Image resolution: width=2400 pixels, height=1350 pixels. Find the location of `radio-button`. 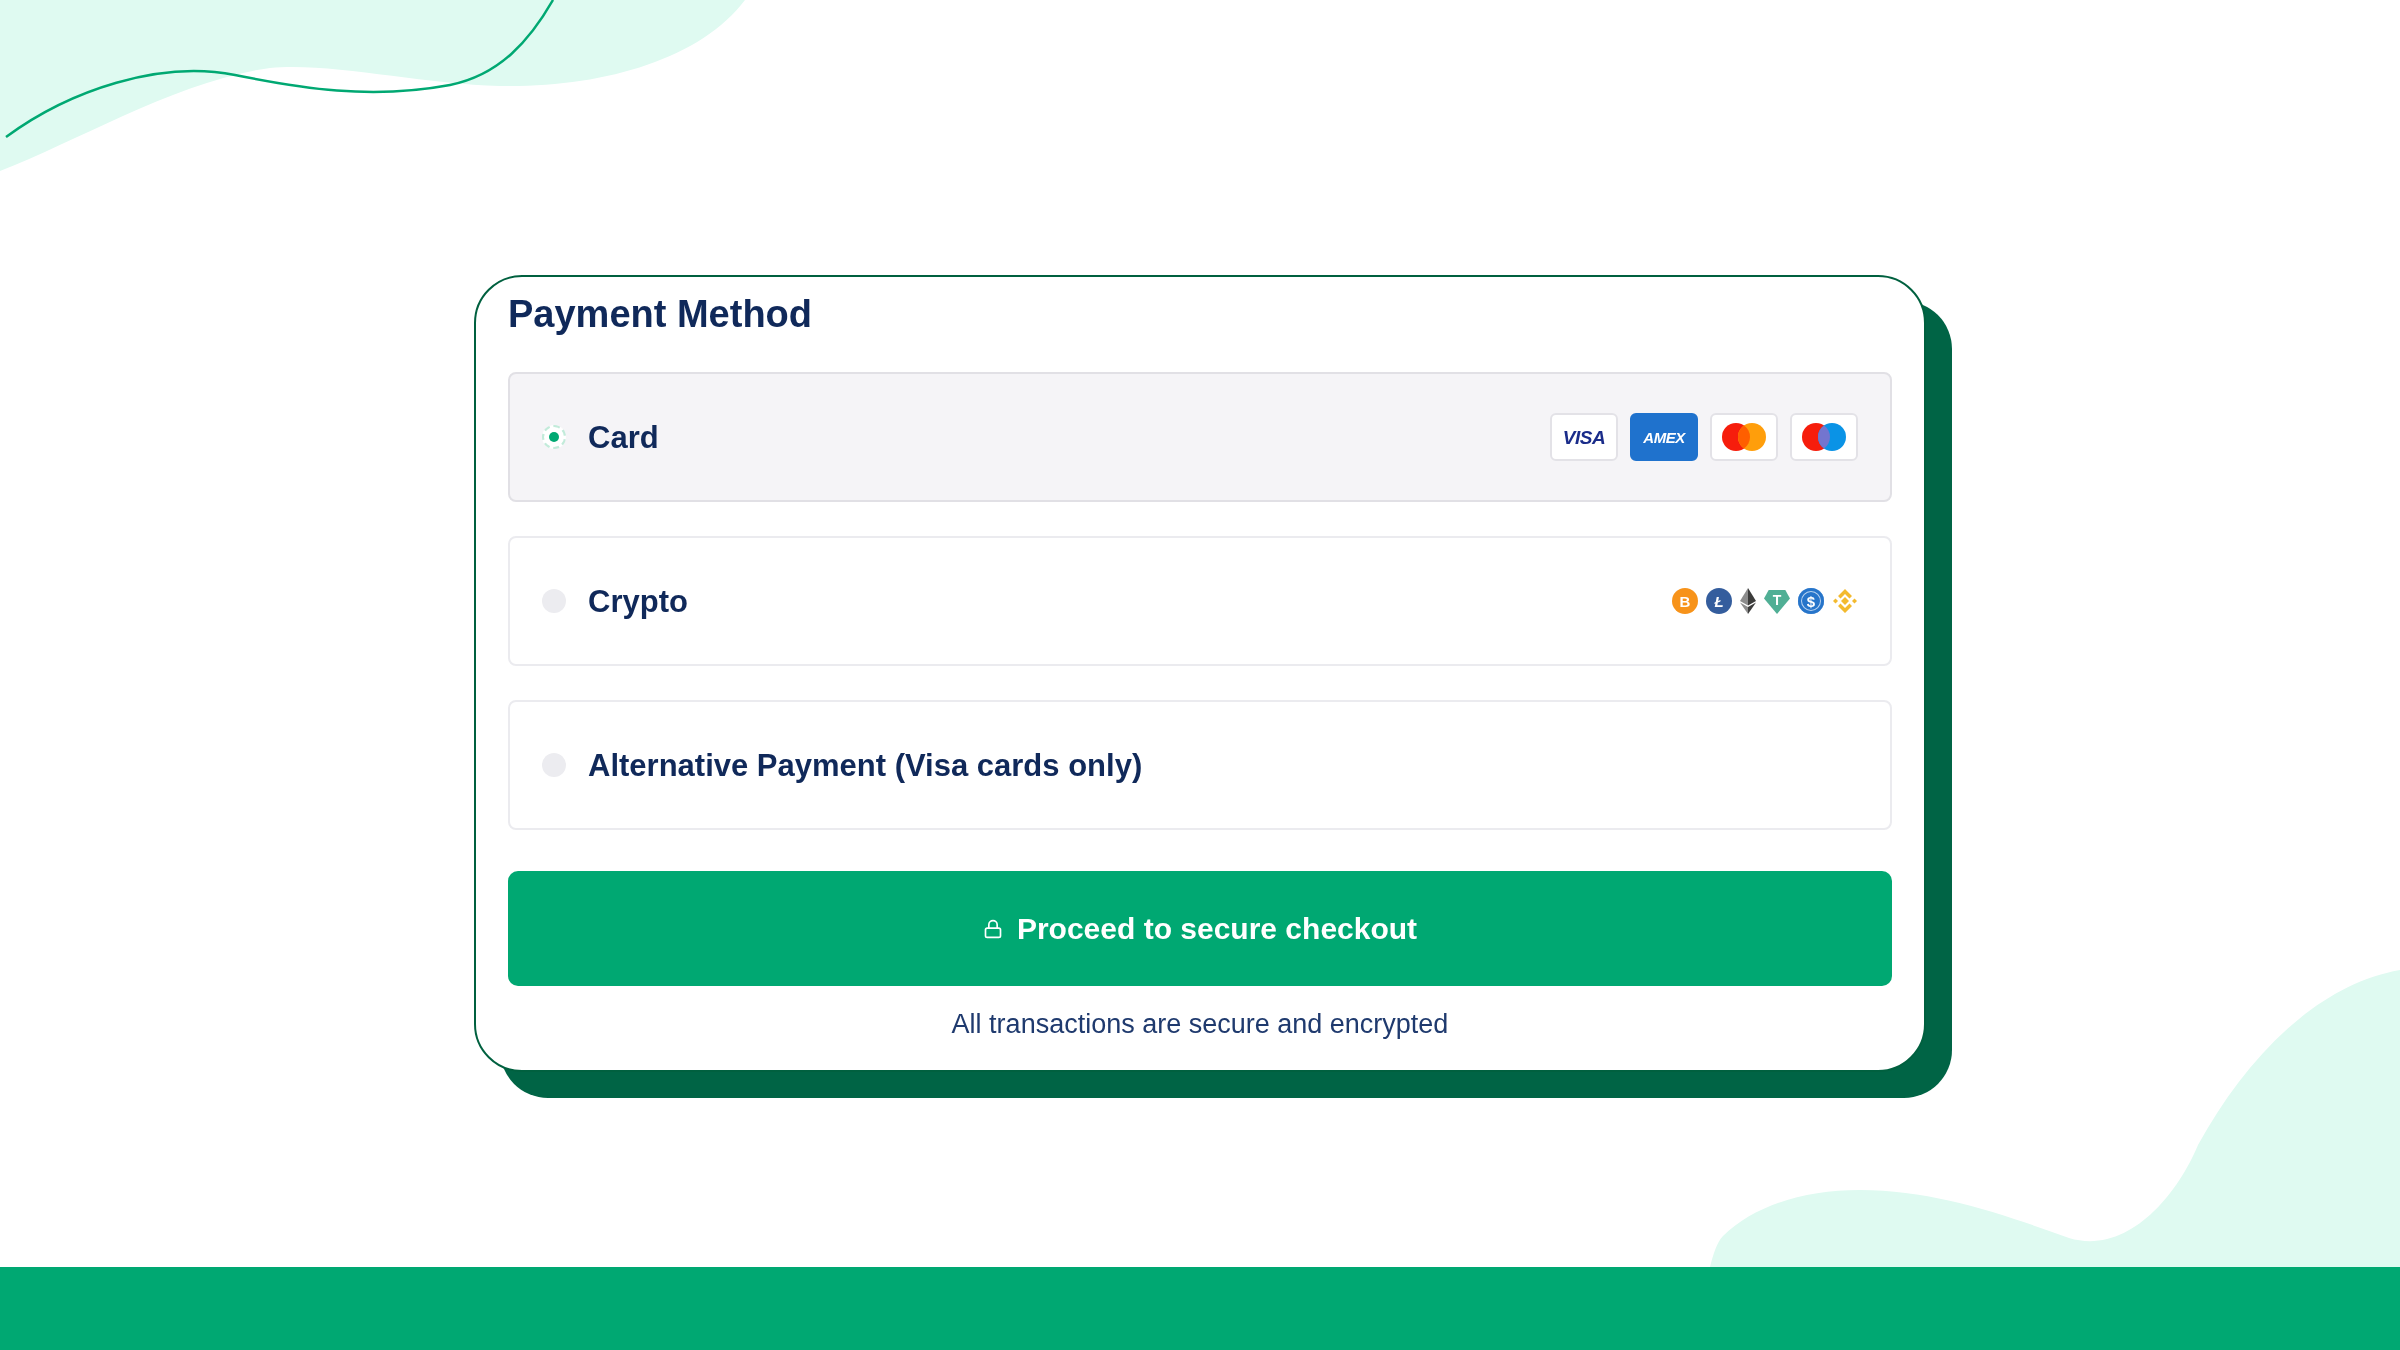

radio-button is located at coordinates (554, 437).